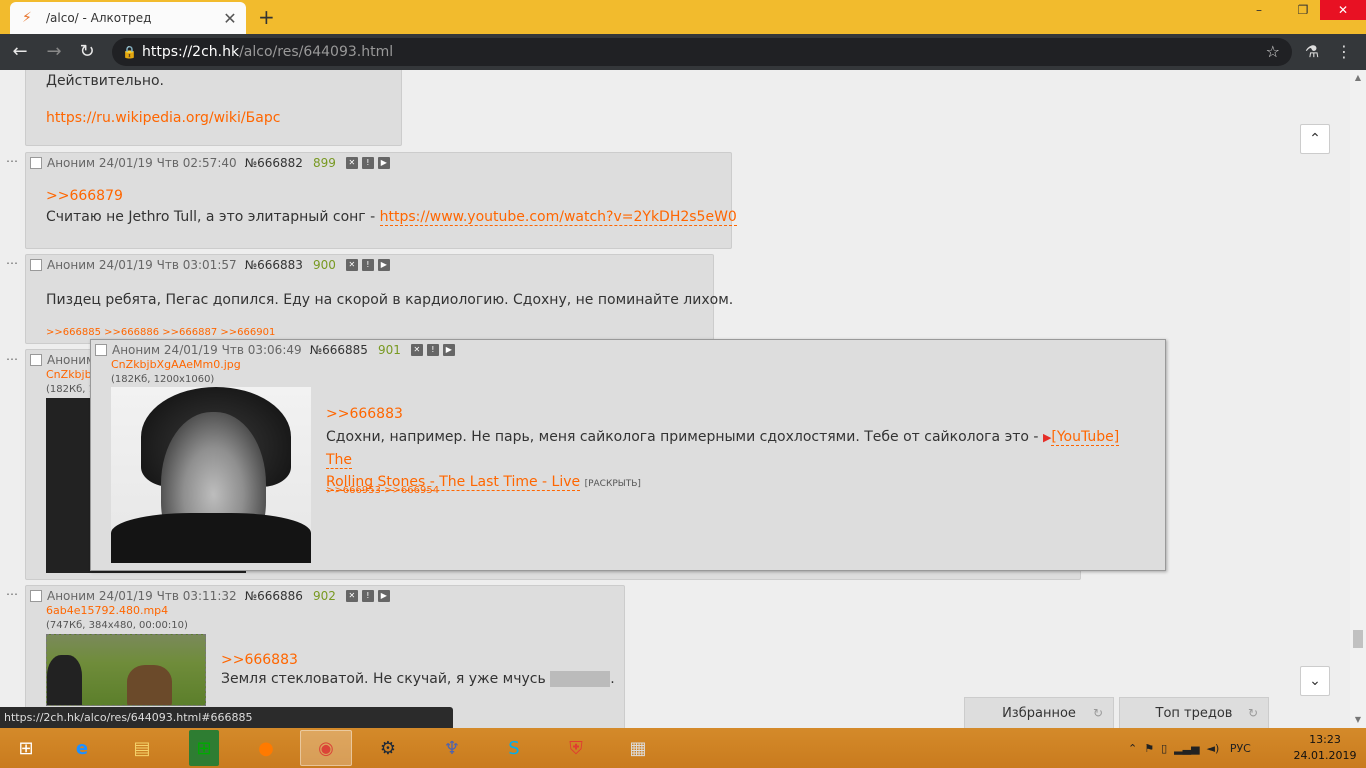 This screenshot has height=768, width=1366. Describe the element at coordinates (20, 52) in the screenshot. I see `back-arrow-icon: ←` at that location.